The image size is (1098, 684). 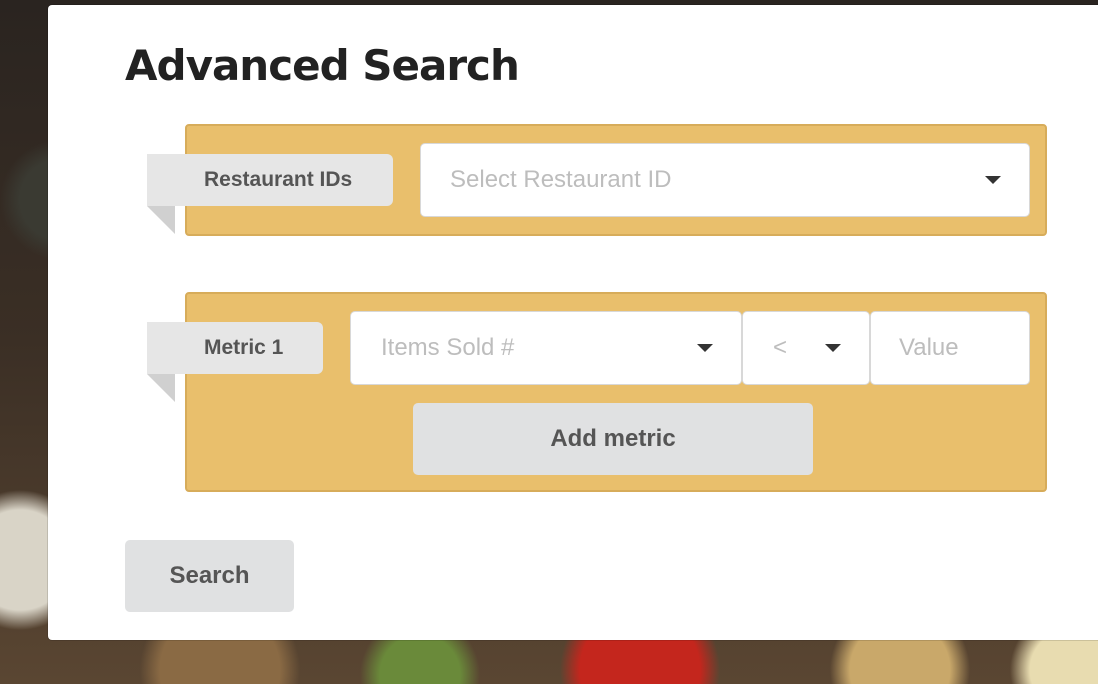 I want to click on restaurant-filter-segment: Restaurant IDs Select Restaurant ID, so click(x=597, y=180).